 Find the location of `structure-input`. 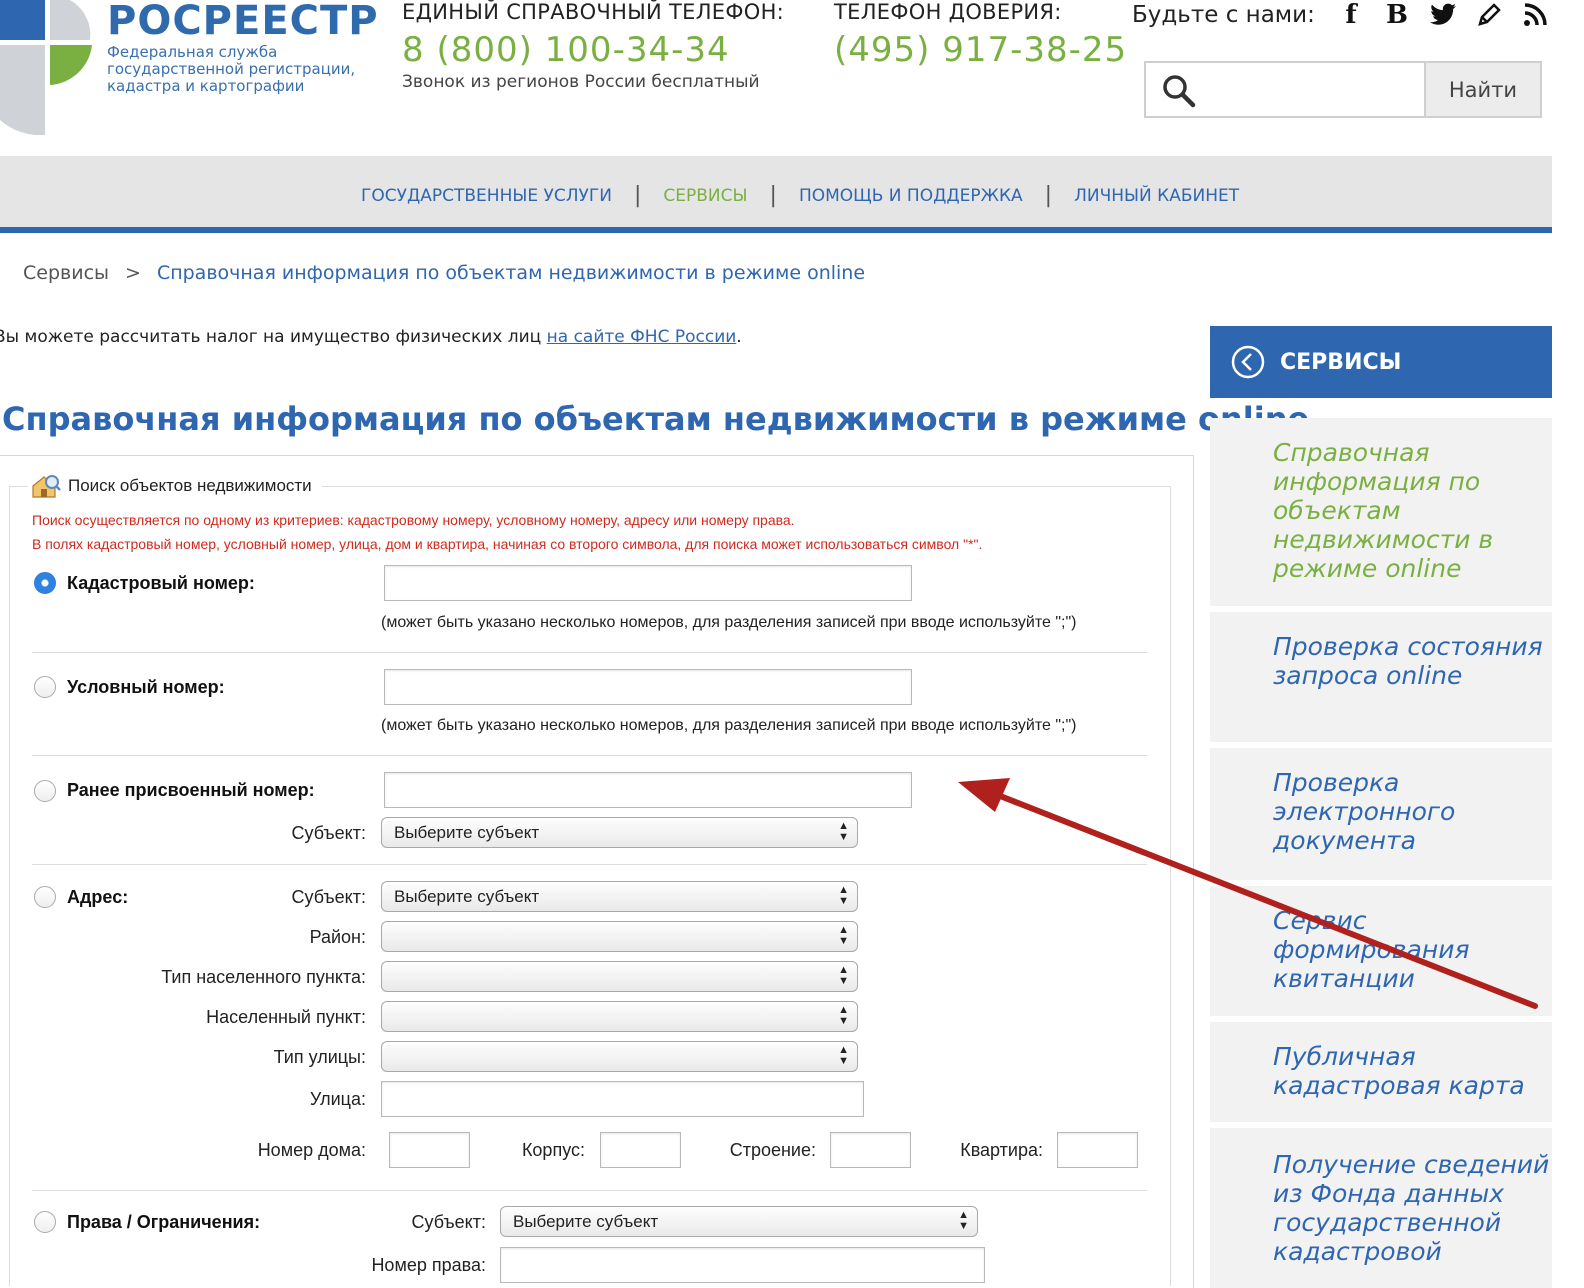

structure-input is located at coordinates (870, 1150).